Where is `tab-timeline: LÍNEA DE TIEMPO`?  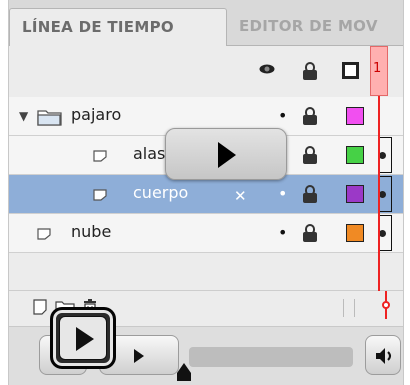 tab-timeline: LÍNEA DE TIEMPO is located at coordinates (118, 27).